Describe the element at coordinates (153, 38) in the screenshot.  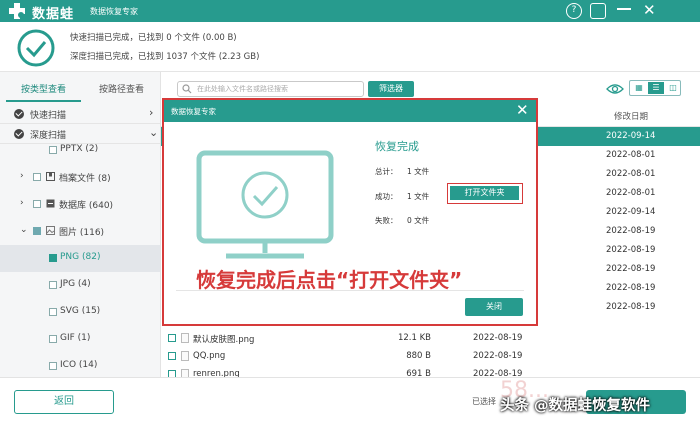
I see `quick-scan-status: 快速扫描已完成，已找到 0 个文件 (0.00 B)` at that location.